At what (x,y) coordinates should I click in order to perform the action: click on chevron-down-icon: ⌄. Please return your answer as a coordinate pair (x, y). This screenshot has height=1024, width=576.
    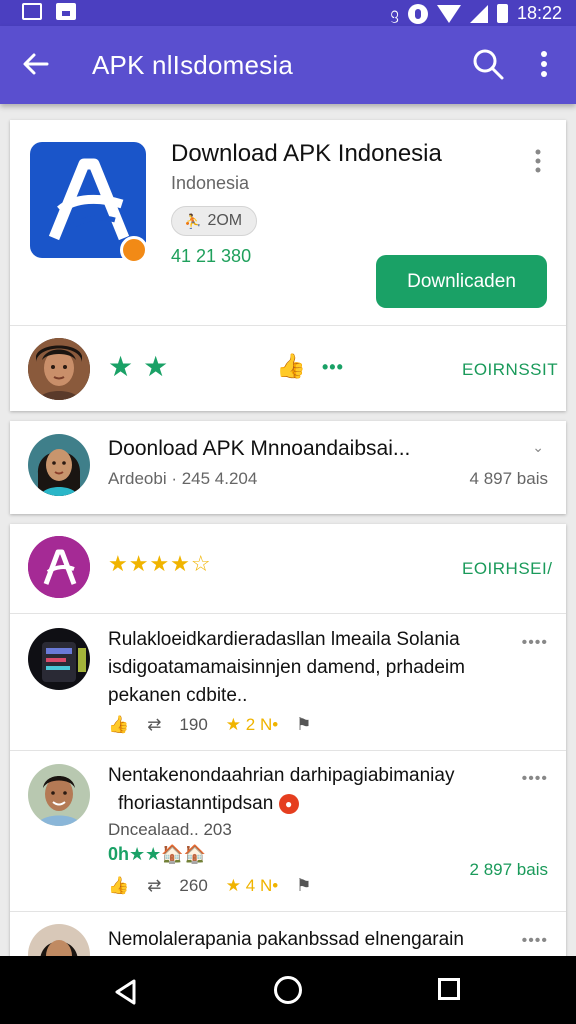
    Looking at the image, I should click on (538, 447).